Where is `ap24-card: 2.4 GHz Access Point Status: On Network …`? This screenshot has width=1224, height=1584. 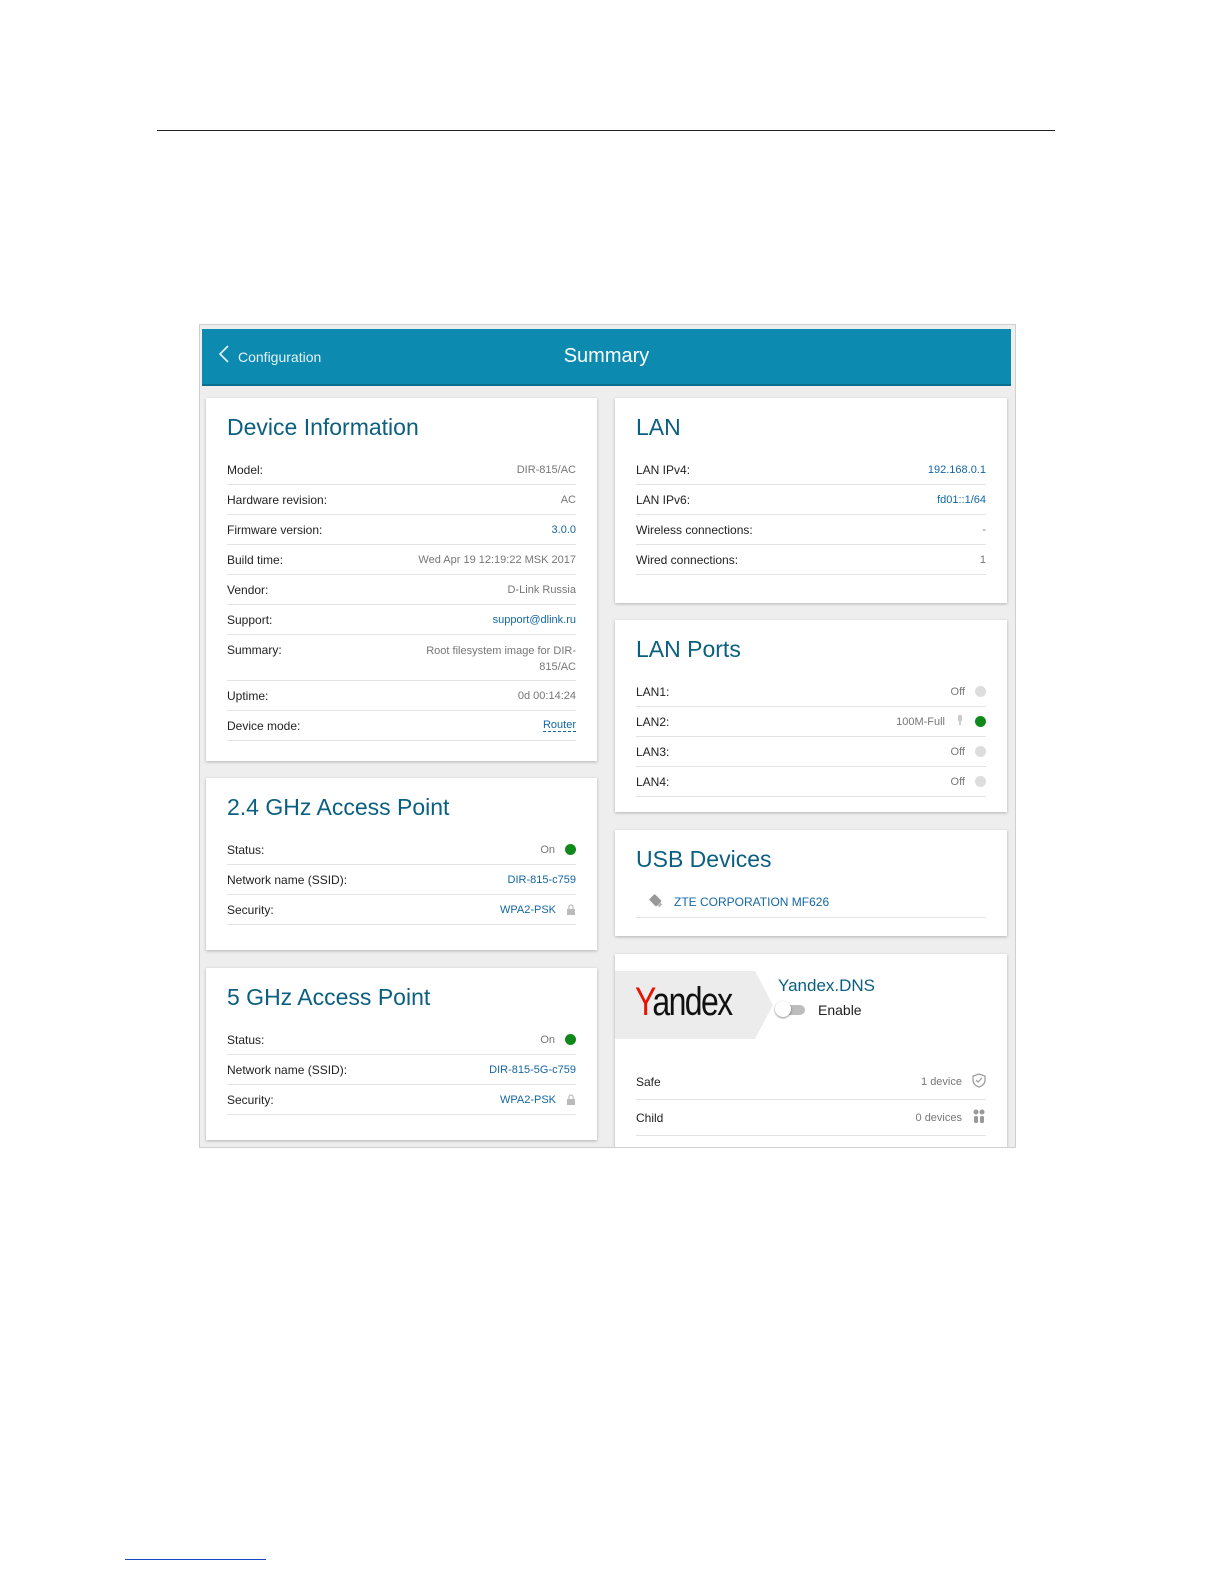 ap24-card: 2.4 GHz Access Point Status: On Network … is located at coordinates (401, 864).